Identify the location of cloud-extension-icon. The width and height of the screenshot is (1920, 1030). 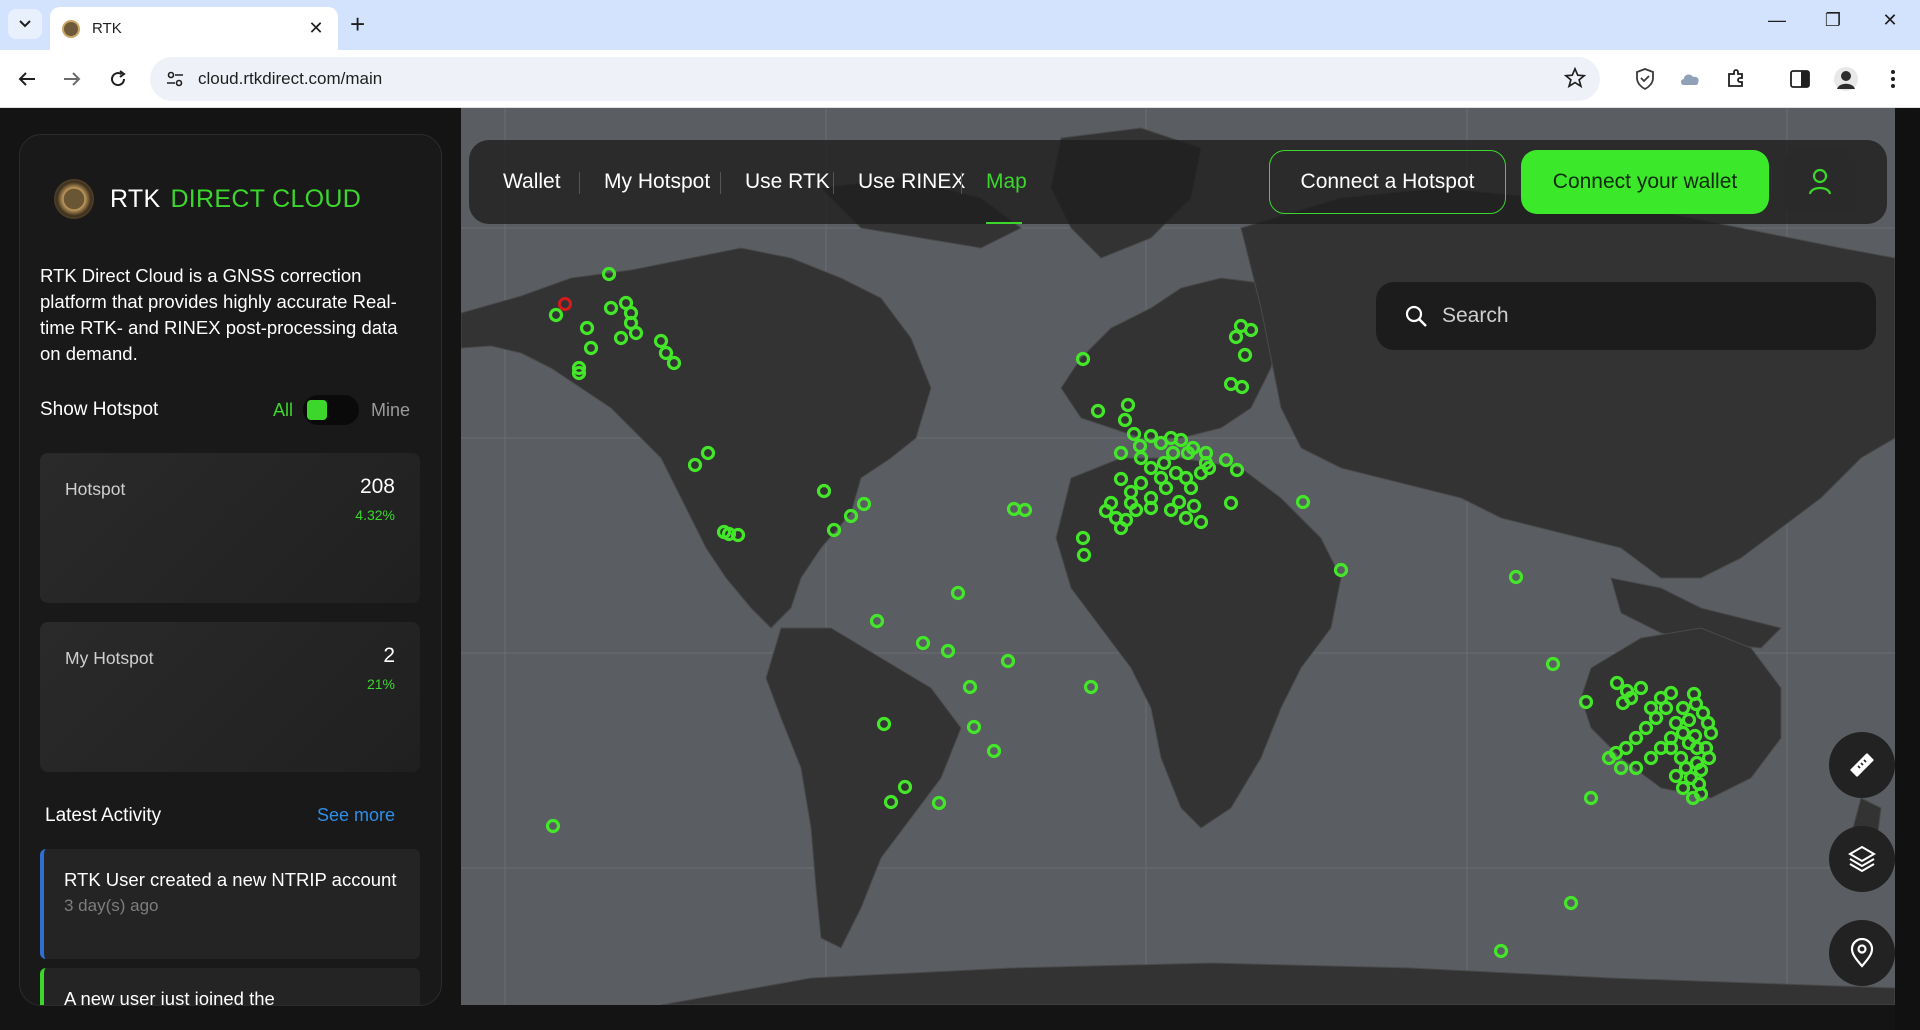
(1690, 79).